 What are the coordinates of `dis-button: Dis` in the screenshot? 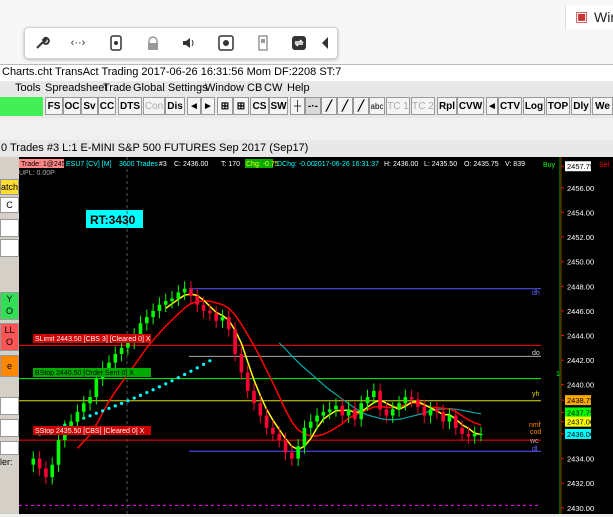 It's located at (175, 106).